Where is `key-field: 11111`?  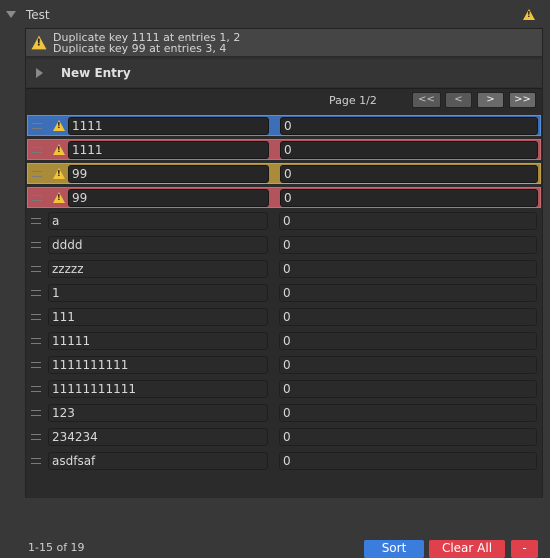 key-field: 11111 is located at coordinates (158, 341).